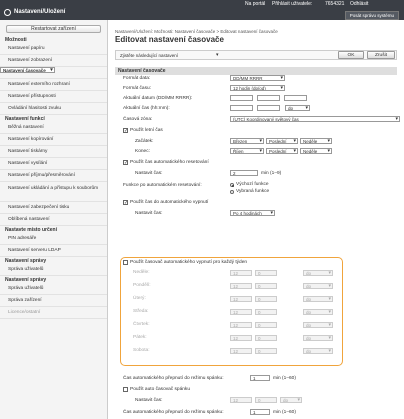 Image resolution: width=404 pixels, height=419 pixels. I want to click on next-settings-link: Zjistěte následující nastavení, so click(149, 55).